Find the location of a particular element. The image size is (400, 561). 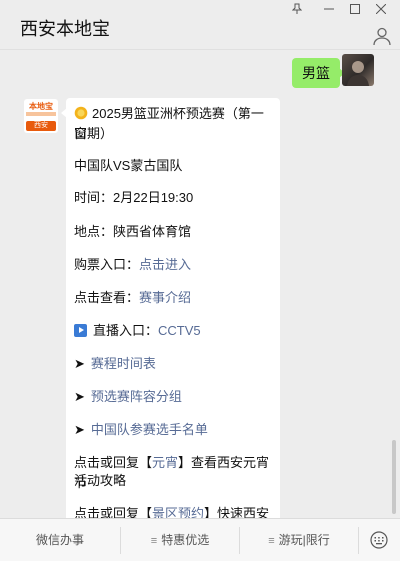

lantern-reply-cont: 活动攻略 is located at coordinates (100, 480).